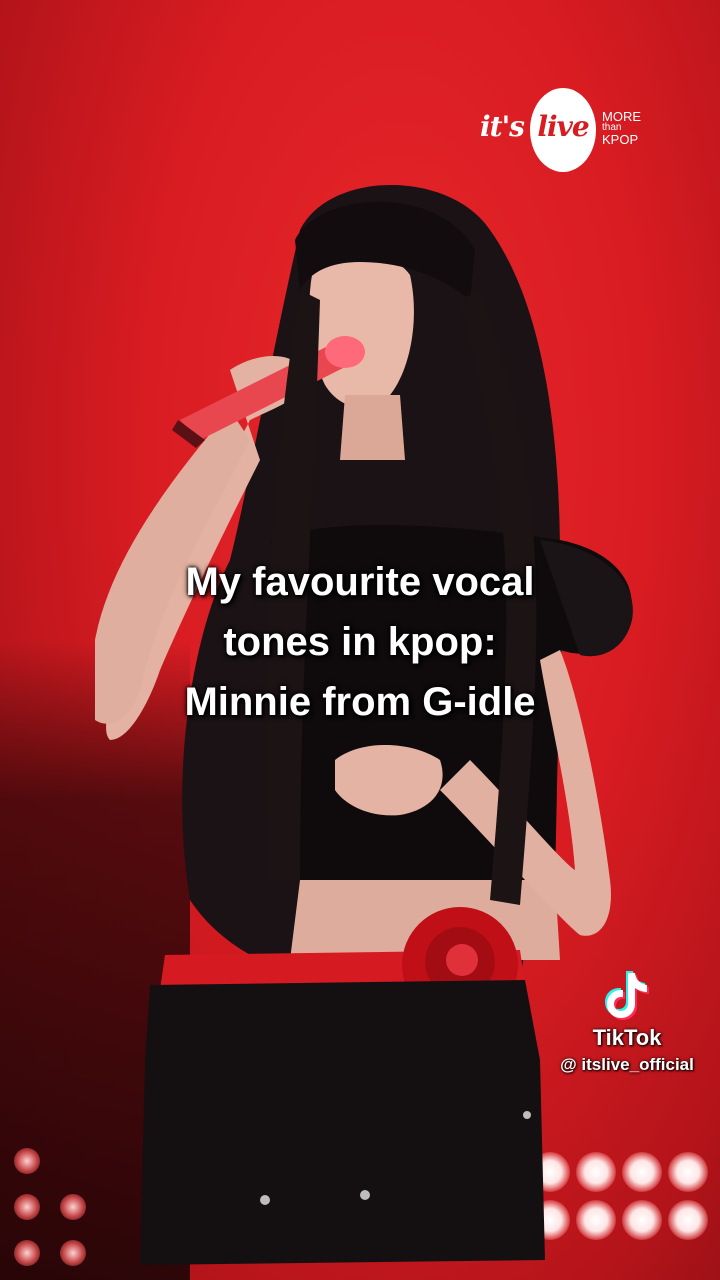 The image size is (720, 1280). I want to click on logo-its-text: it's, so click(502, 126).